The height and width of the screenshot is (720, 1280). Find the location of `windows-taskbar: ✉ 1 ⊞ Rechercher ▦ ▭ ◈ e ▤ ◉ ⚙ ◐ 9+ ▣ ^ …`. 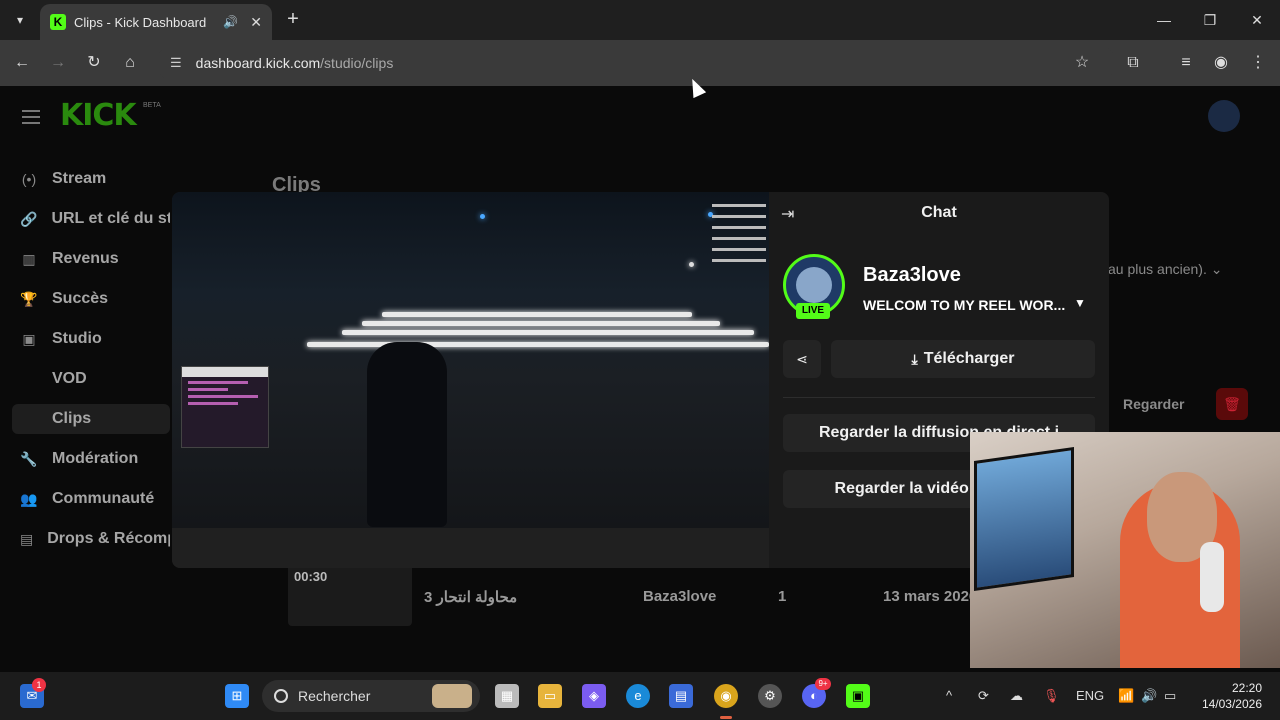

windows-taskbar: ✉ 1 ⊞ Rechercher ▦ ▭ ◈ e ▤ ◉ ⚙ ◐ 9+ ▣ ^ … is located at coordinates (640, 696).